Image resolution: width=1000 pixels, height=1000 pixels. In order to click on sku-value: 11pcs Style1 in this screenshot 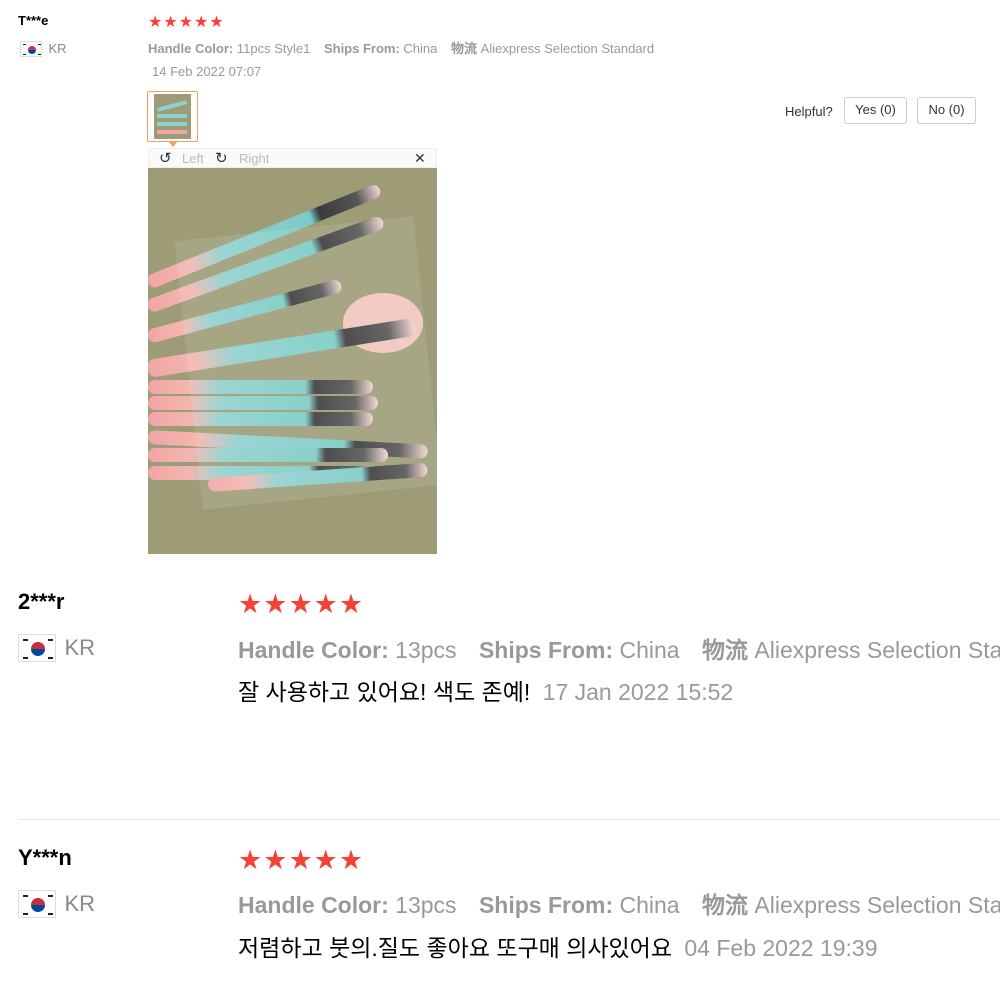, I will do `click(273, 48)`.